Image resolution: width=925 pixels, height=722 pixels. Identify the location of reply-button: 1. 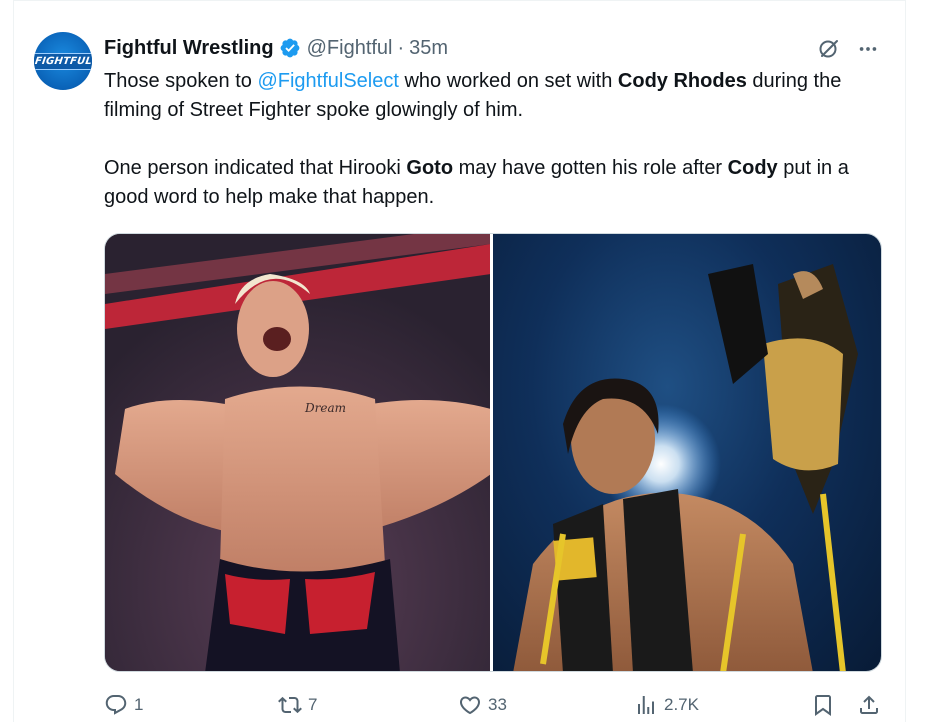
(123, 705).